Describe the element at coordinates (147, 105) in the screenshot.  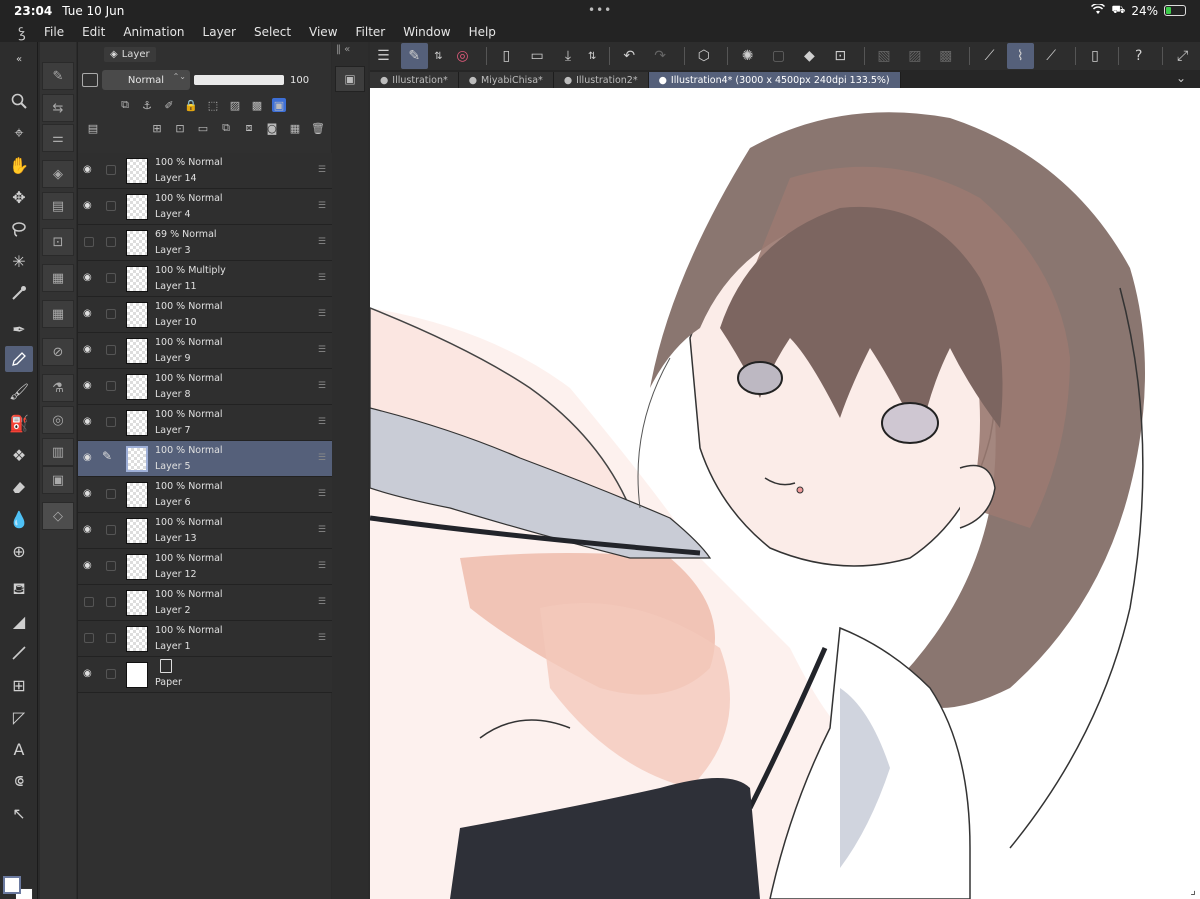
I see `reference-layer-icon: ⚓` at that location.